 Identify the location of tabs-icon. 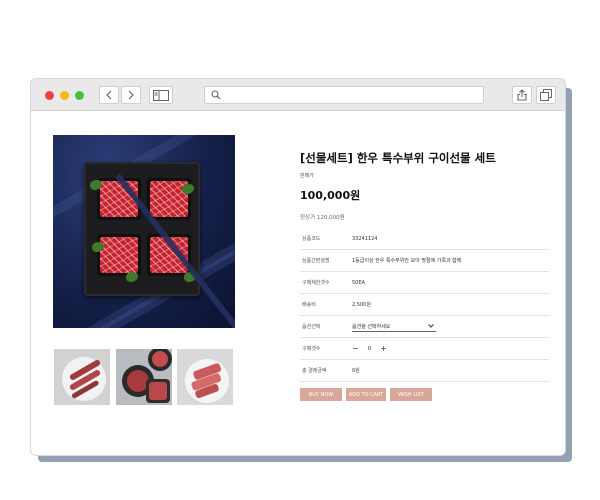
(546, 95).